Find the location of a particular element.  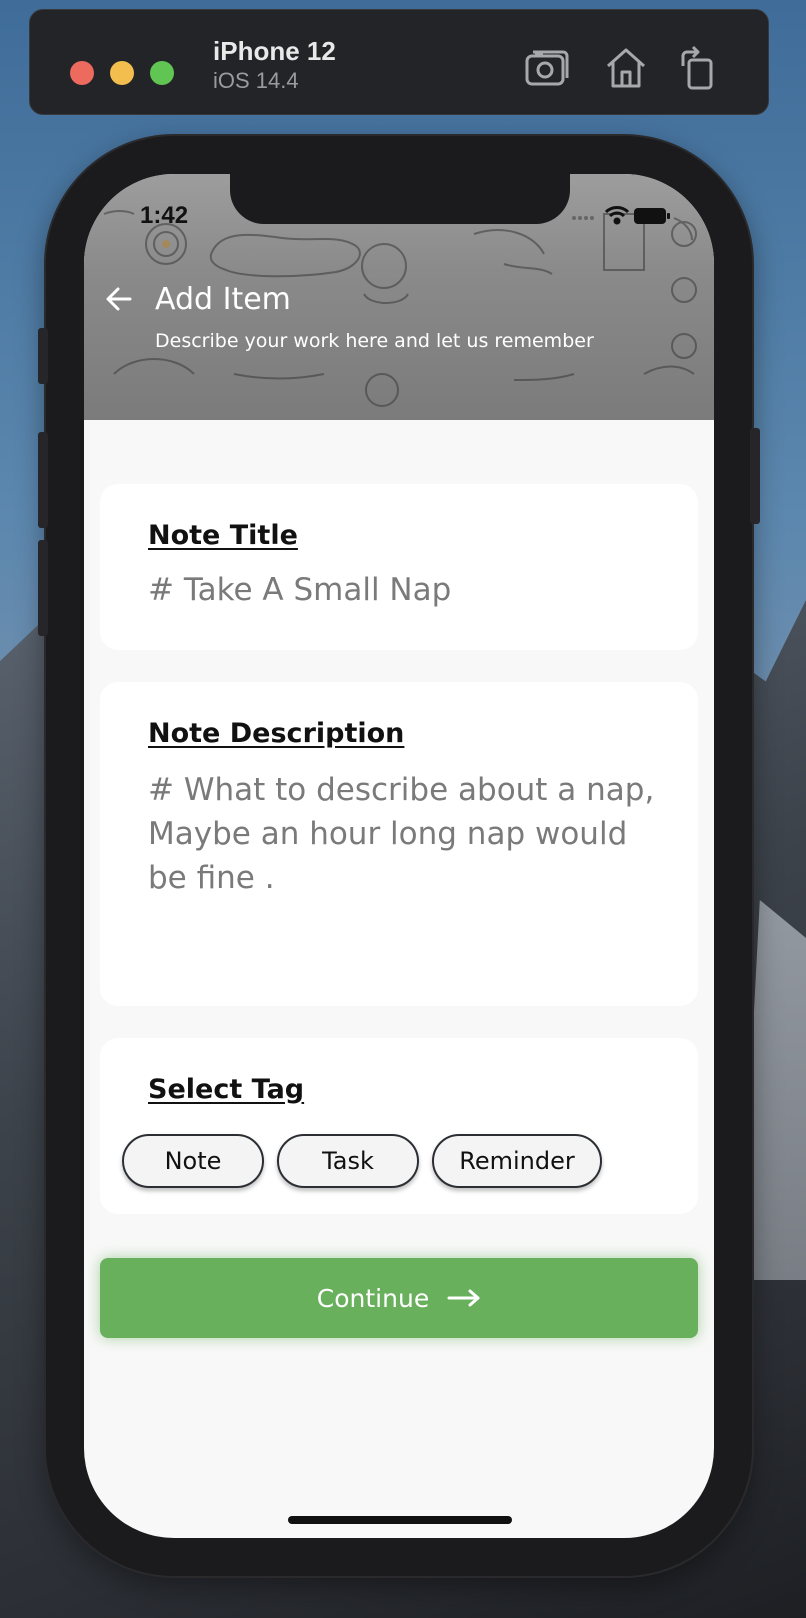

home-icon is located at coordinates (626, 68).